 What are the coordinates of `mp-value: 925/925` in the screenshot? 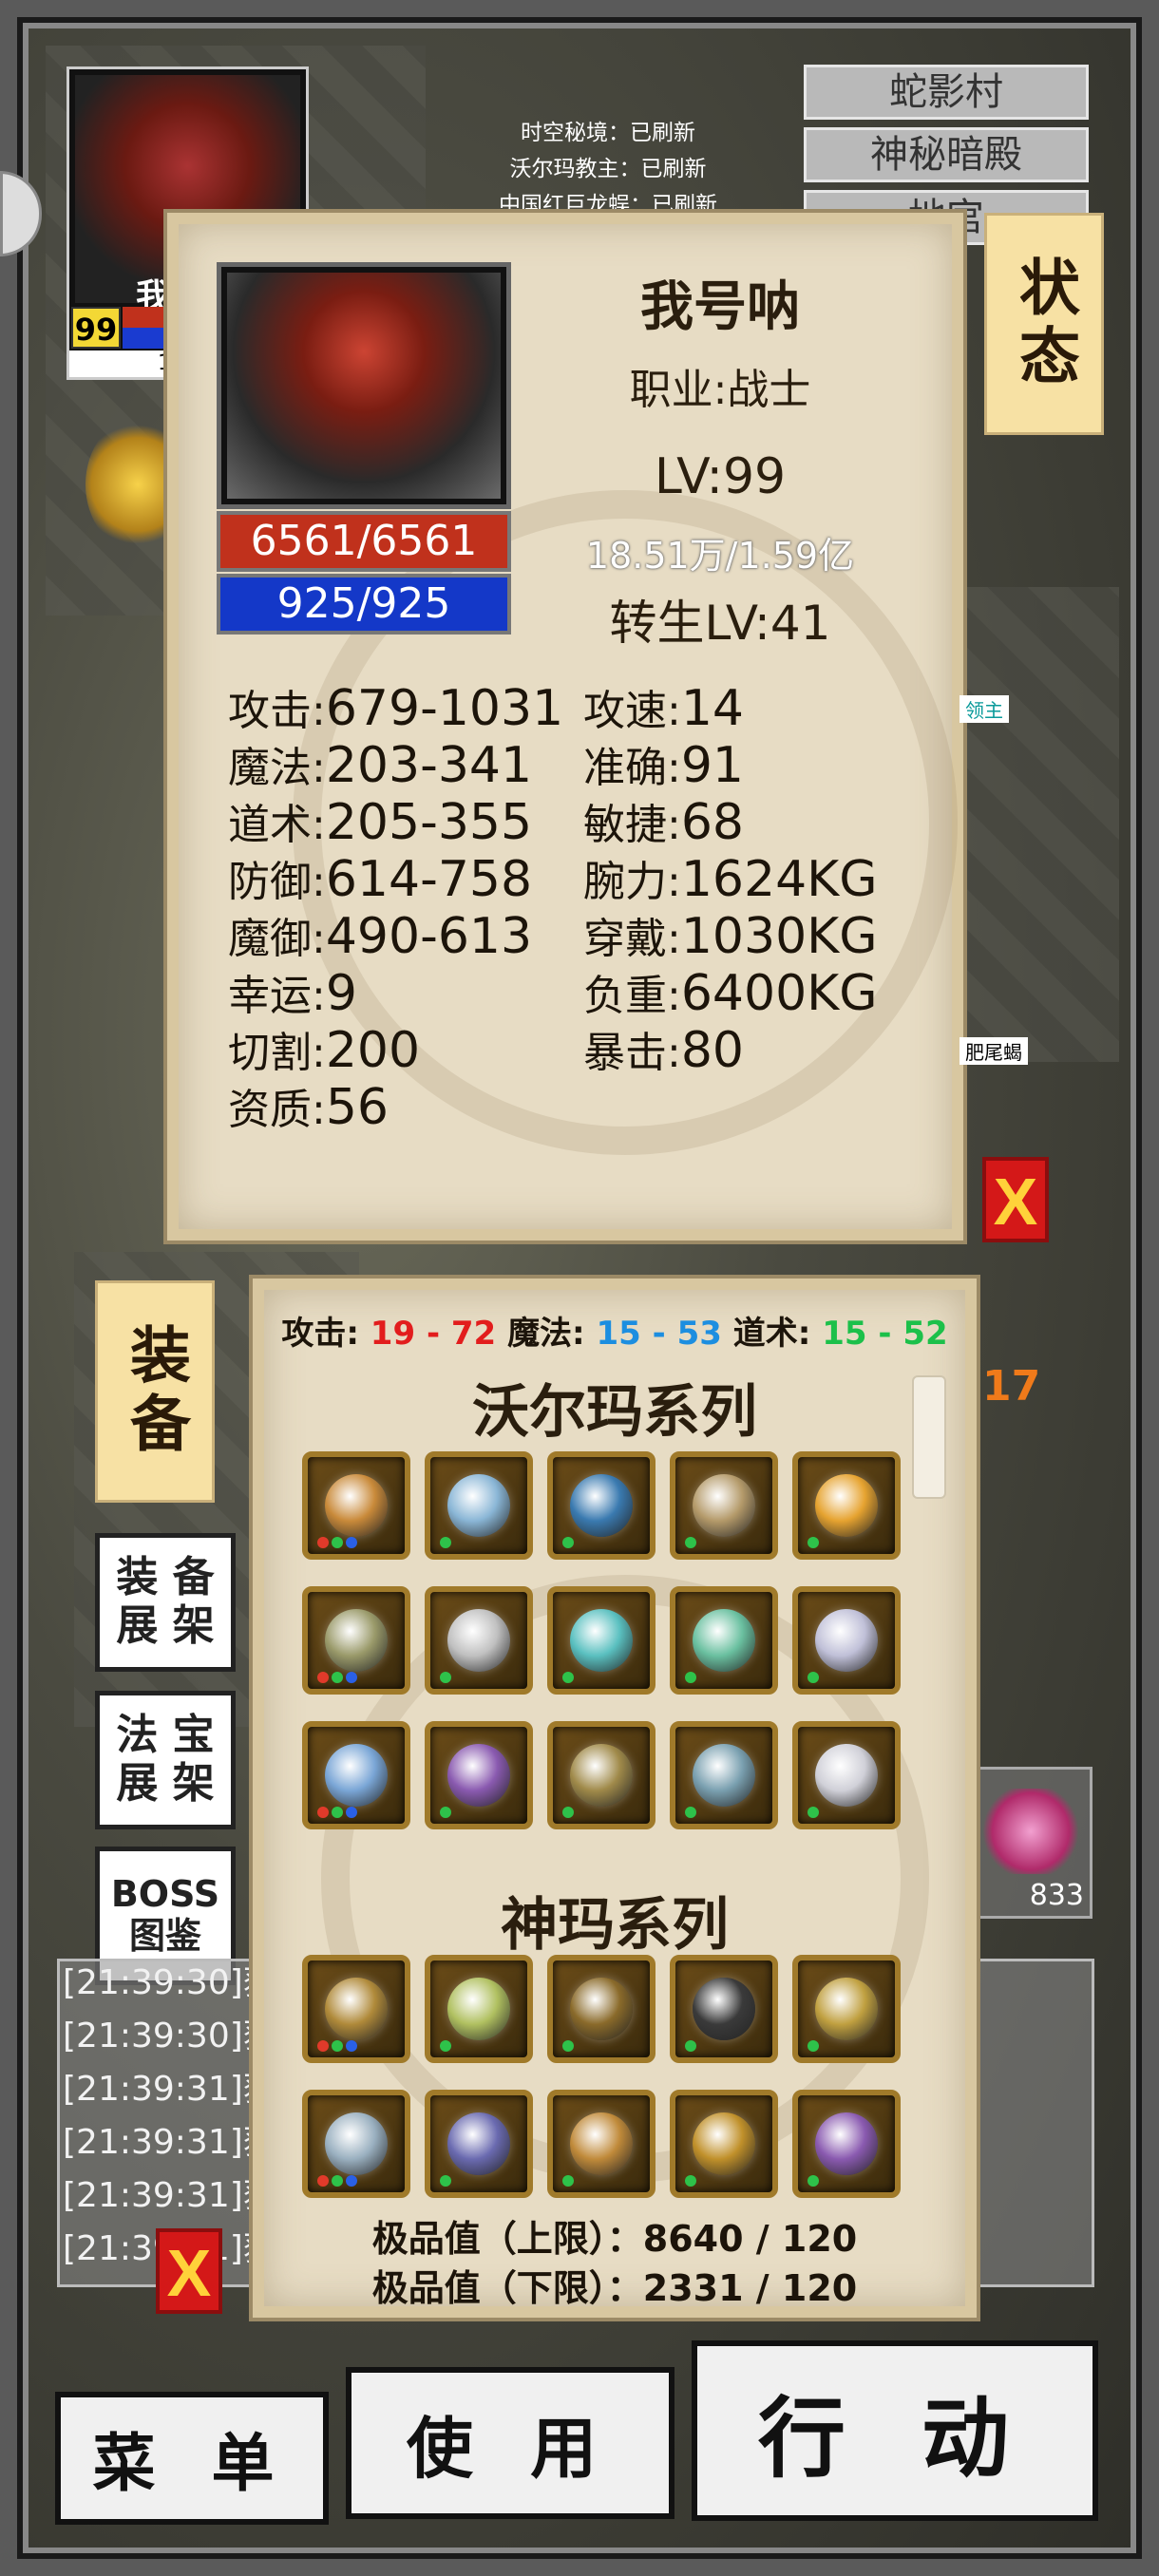 It's located at (364, 604).